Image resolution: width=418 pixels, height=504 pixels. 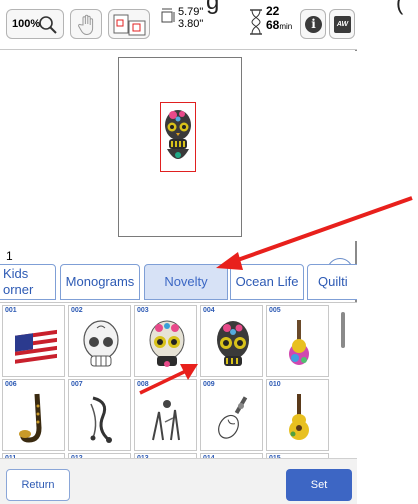 I want to click on machine-screen-icon: AW, so click(x=342, y=24).